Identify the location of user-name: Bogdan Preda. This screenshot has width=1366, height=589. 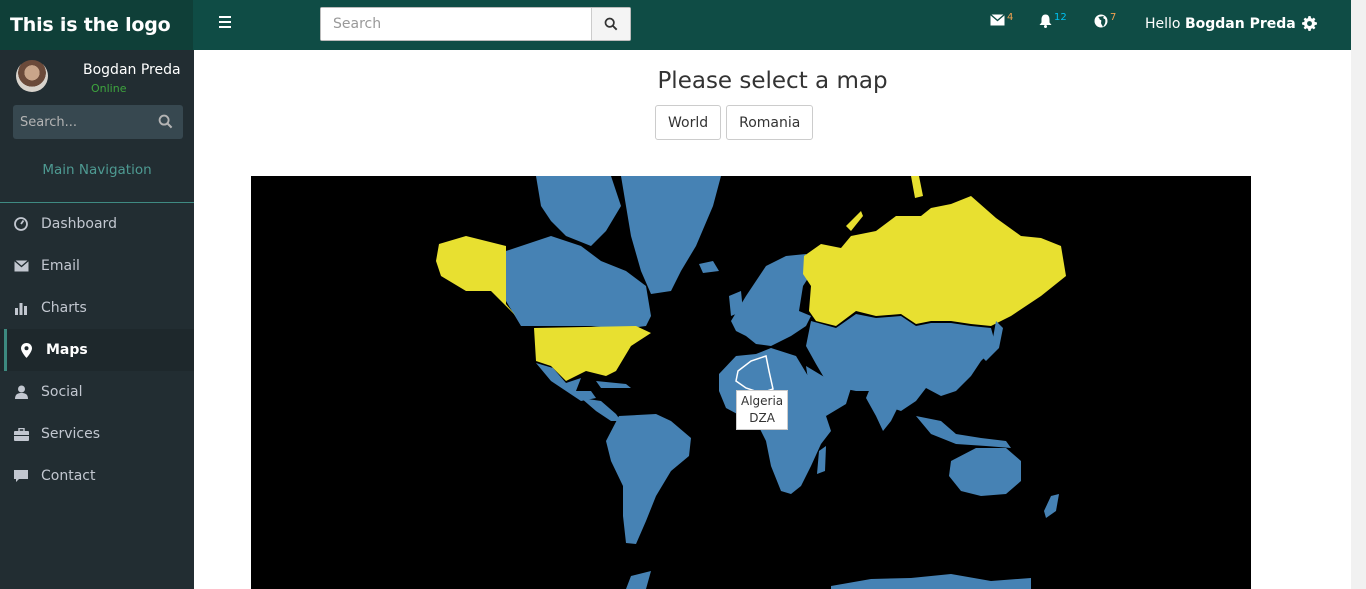
(132, 70).